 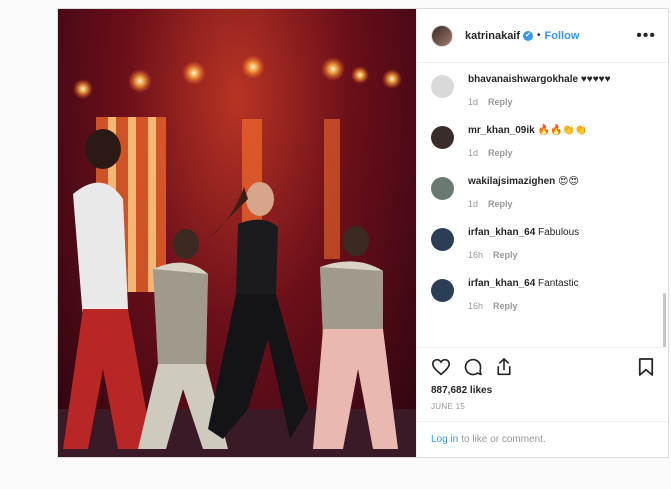 I want to click on comment-item: mr_khan_09ik 🔥🔥👏👏 1d Reply, so click(x=542, y=141).